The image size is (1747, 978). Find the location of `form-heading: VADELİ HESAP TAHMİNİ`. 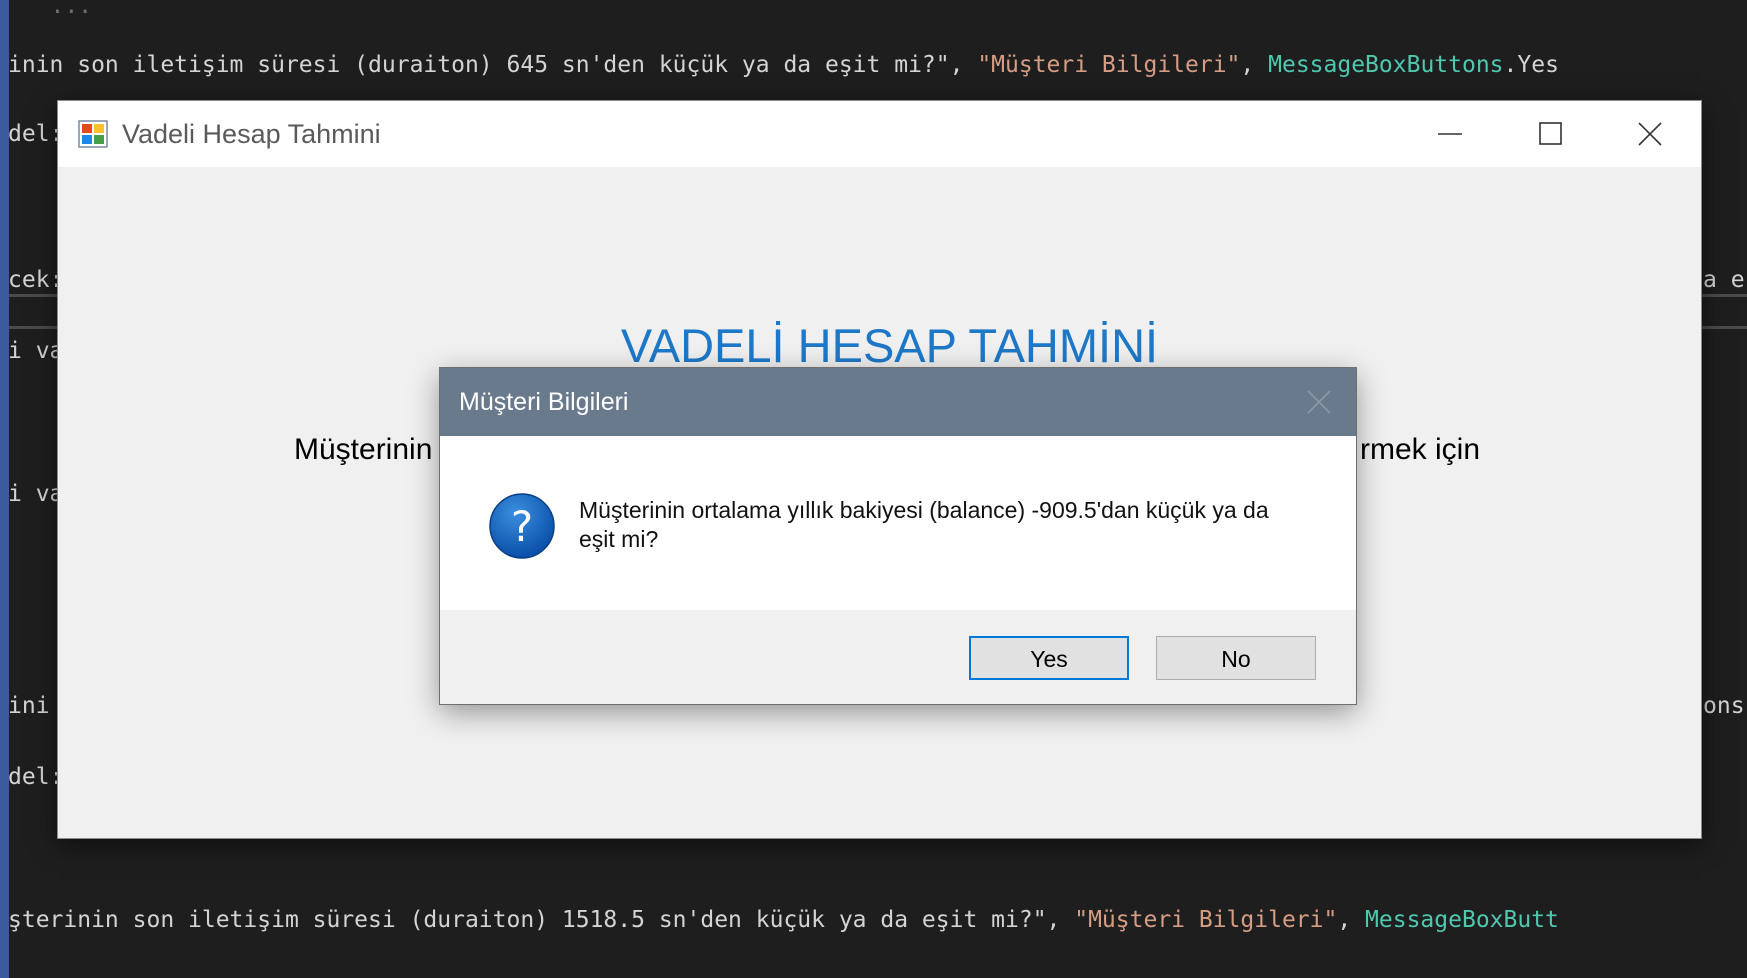

form-heading: VADELİ HESAP TAHMİNİ is located at coordinates (889, 345).